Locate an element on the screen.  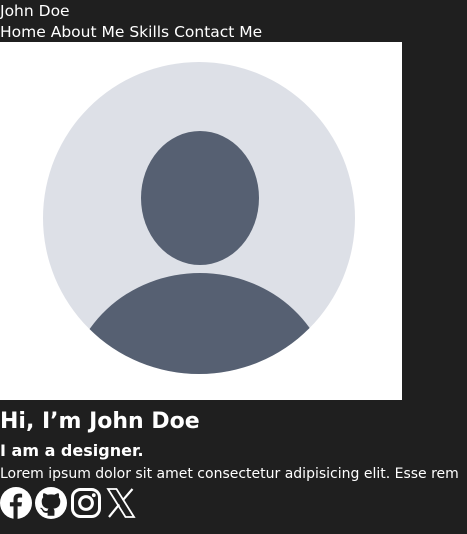
instagram-icon is located at coordinates (86, 503).